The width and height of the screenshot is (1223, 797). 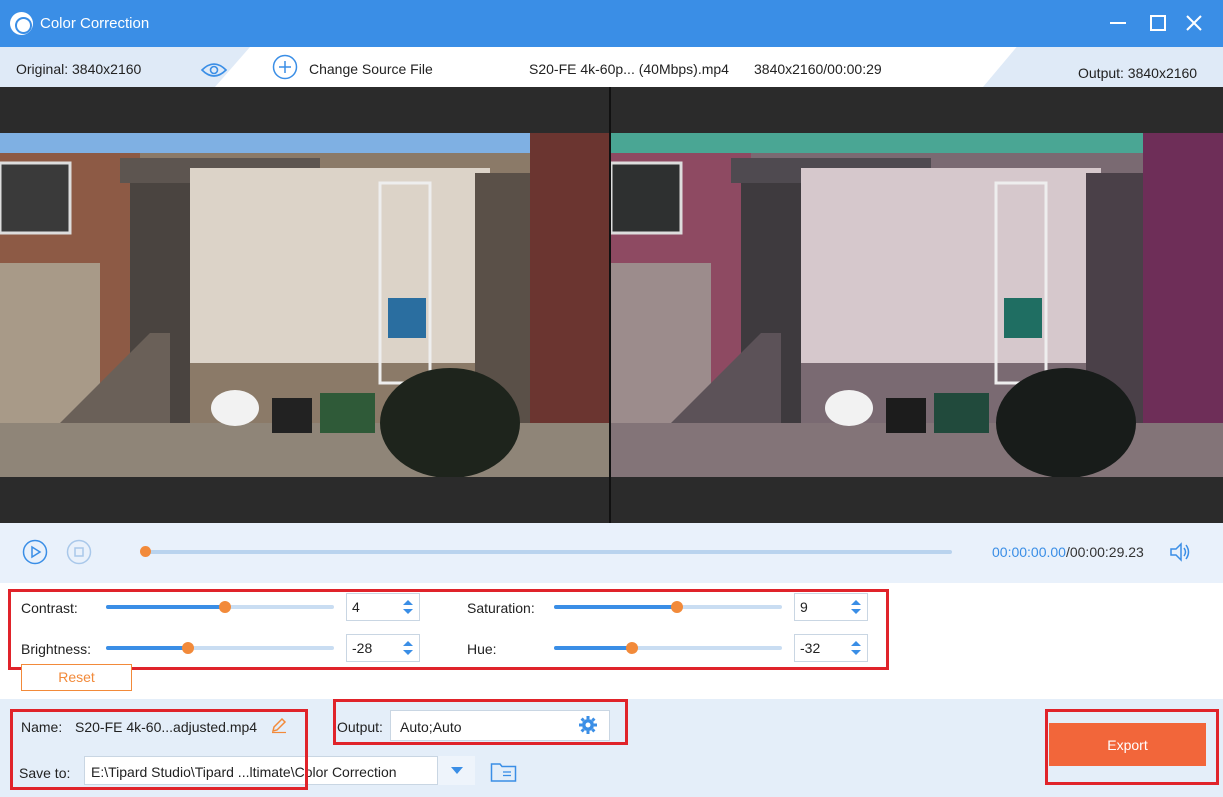 What do you see at coordinates (1180, 552) in the screenshot?
I see `volume-icon` at bounding box center [1180, 552].